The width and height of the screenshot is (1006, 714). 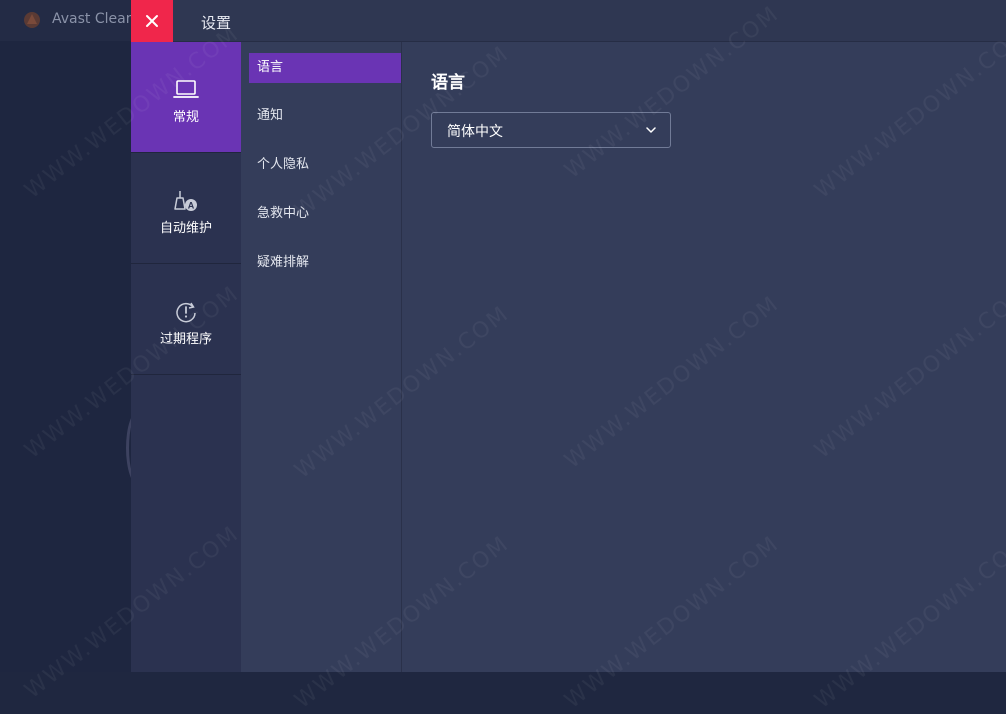 What do you see at coordinates (321, 357) in the screenshot?
I see `subnav-column: 语言 通知 个人隐私 急救中心 疑难排解` at bounding box center [321, 357].